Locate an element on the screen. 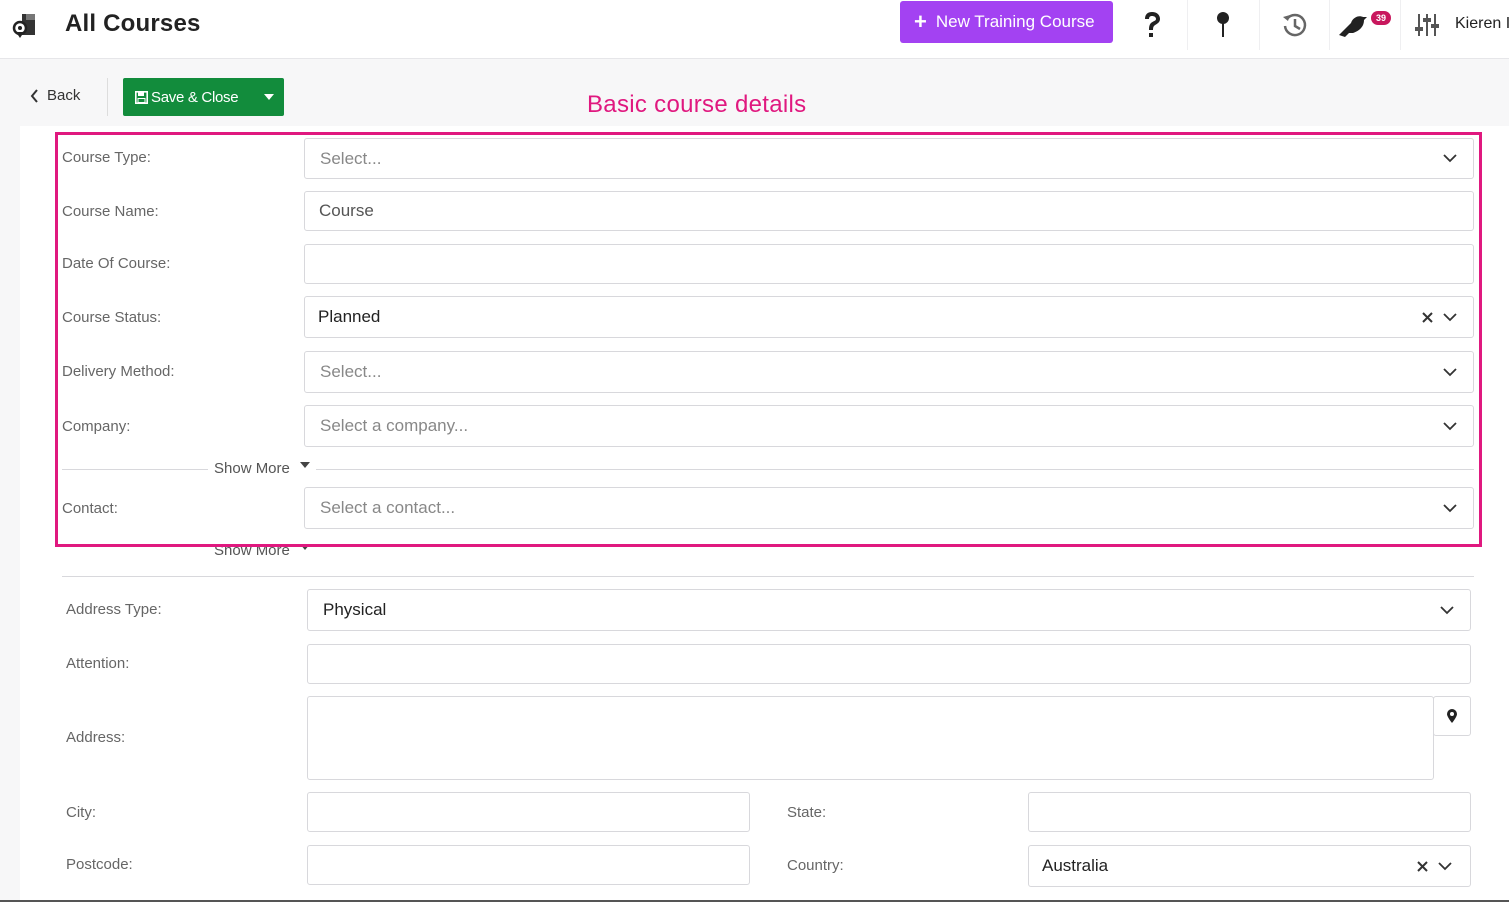  notification-count-badge: 39 is located at coordinates (1381, 18).